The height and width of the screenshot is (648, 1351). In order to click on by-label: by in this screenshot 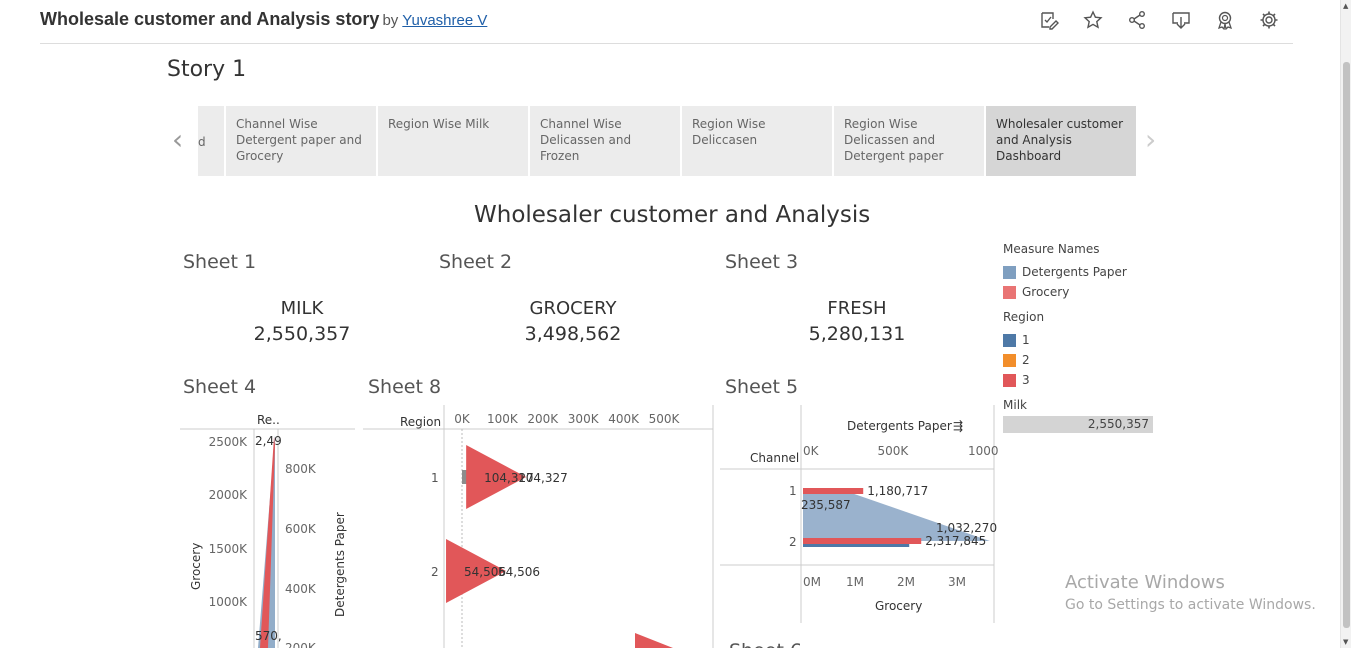, I will do `click(390, 20)`.